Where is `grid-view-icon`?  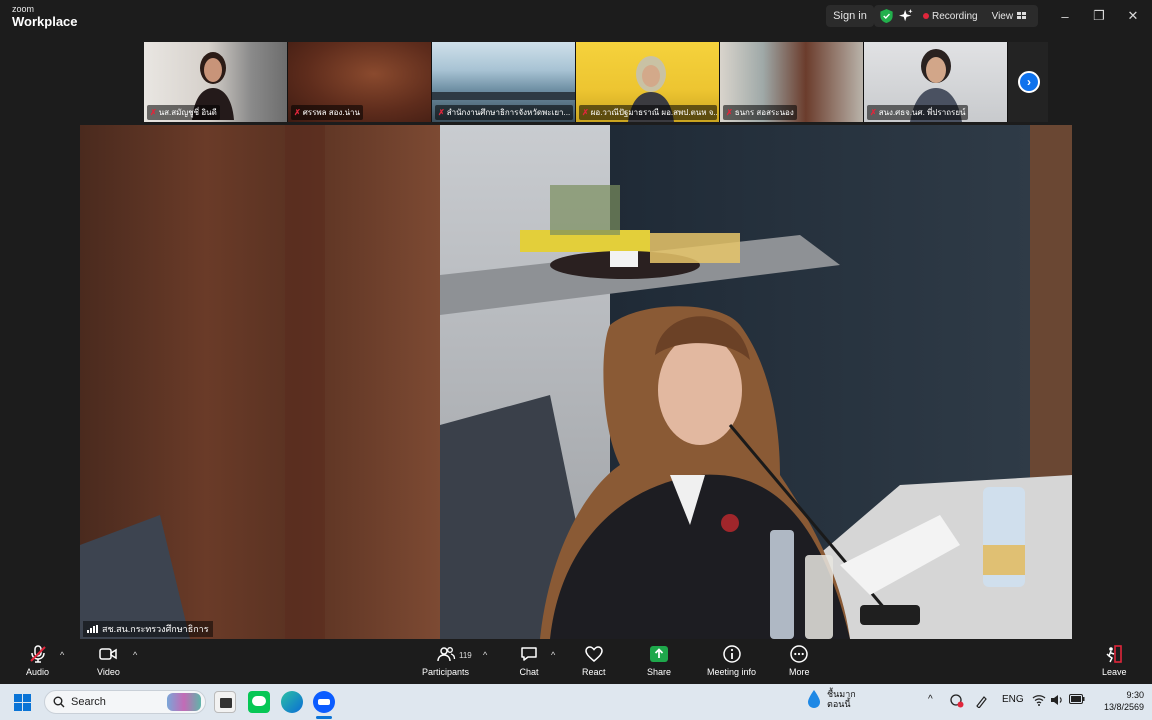
grid-view-icon is located at coordinates (1022, 15).